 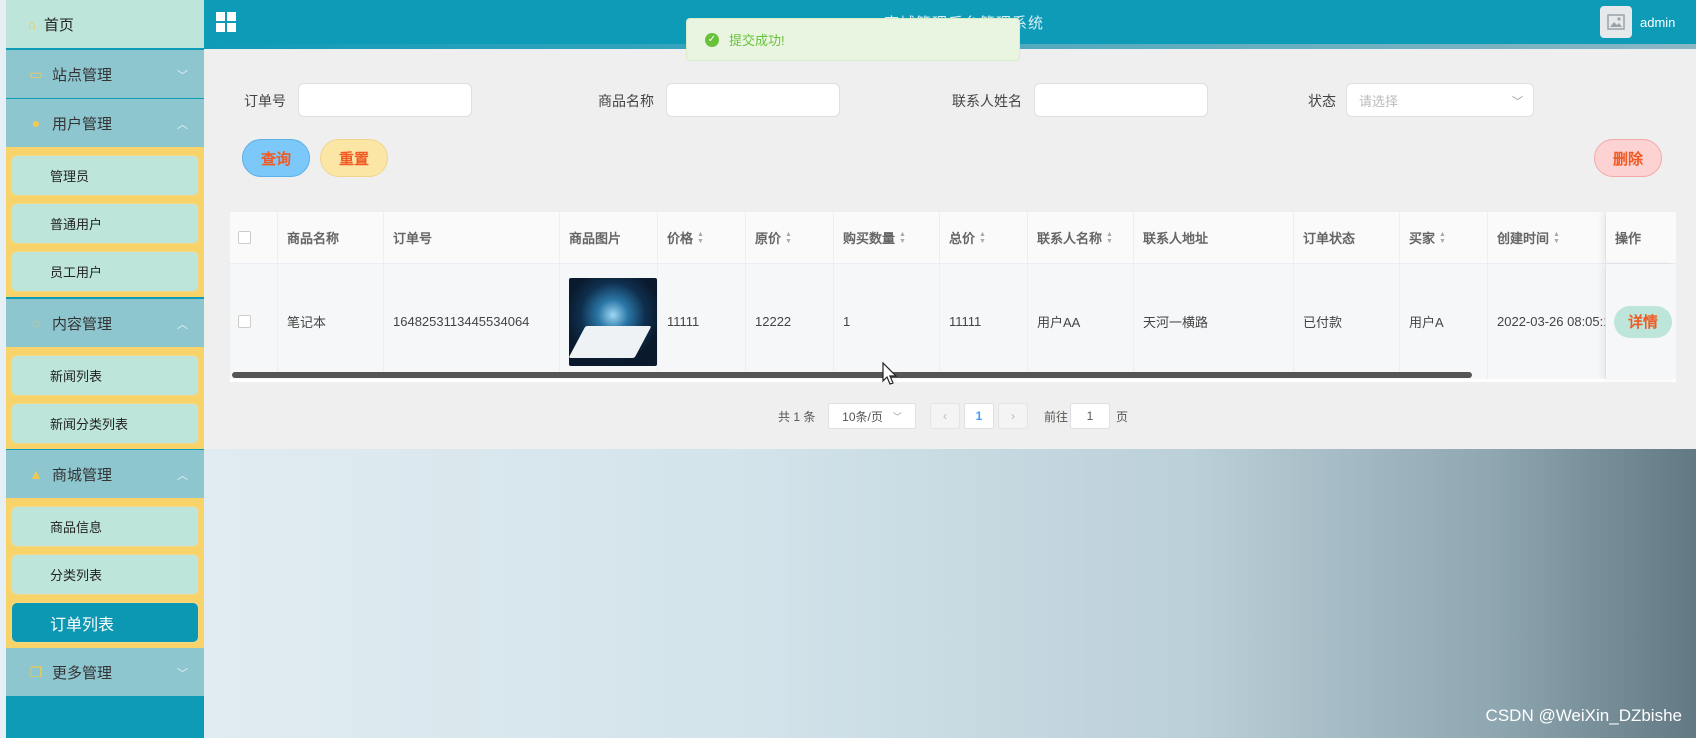 I want to click on column-header-sortable: 价格 ▲ ▼, so click(x=702, y=237).